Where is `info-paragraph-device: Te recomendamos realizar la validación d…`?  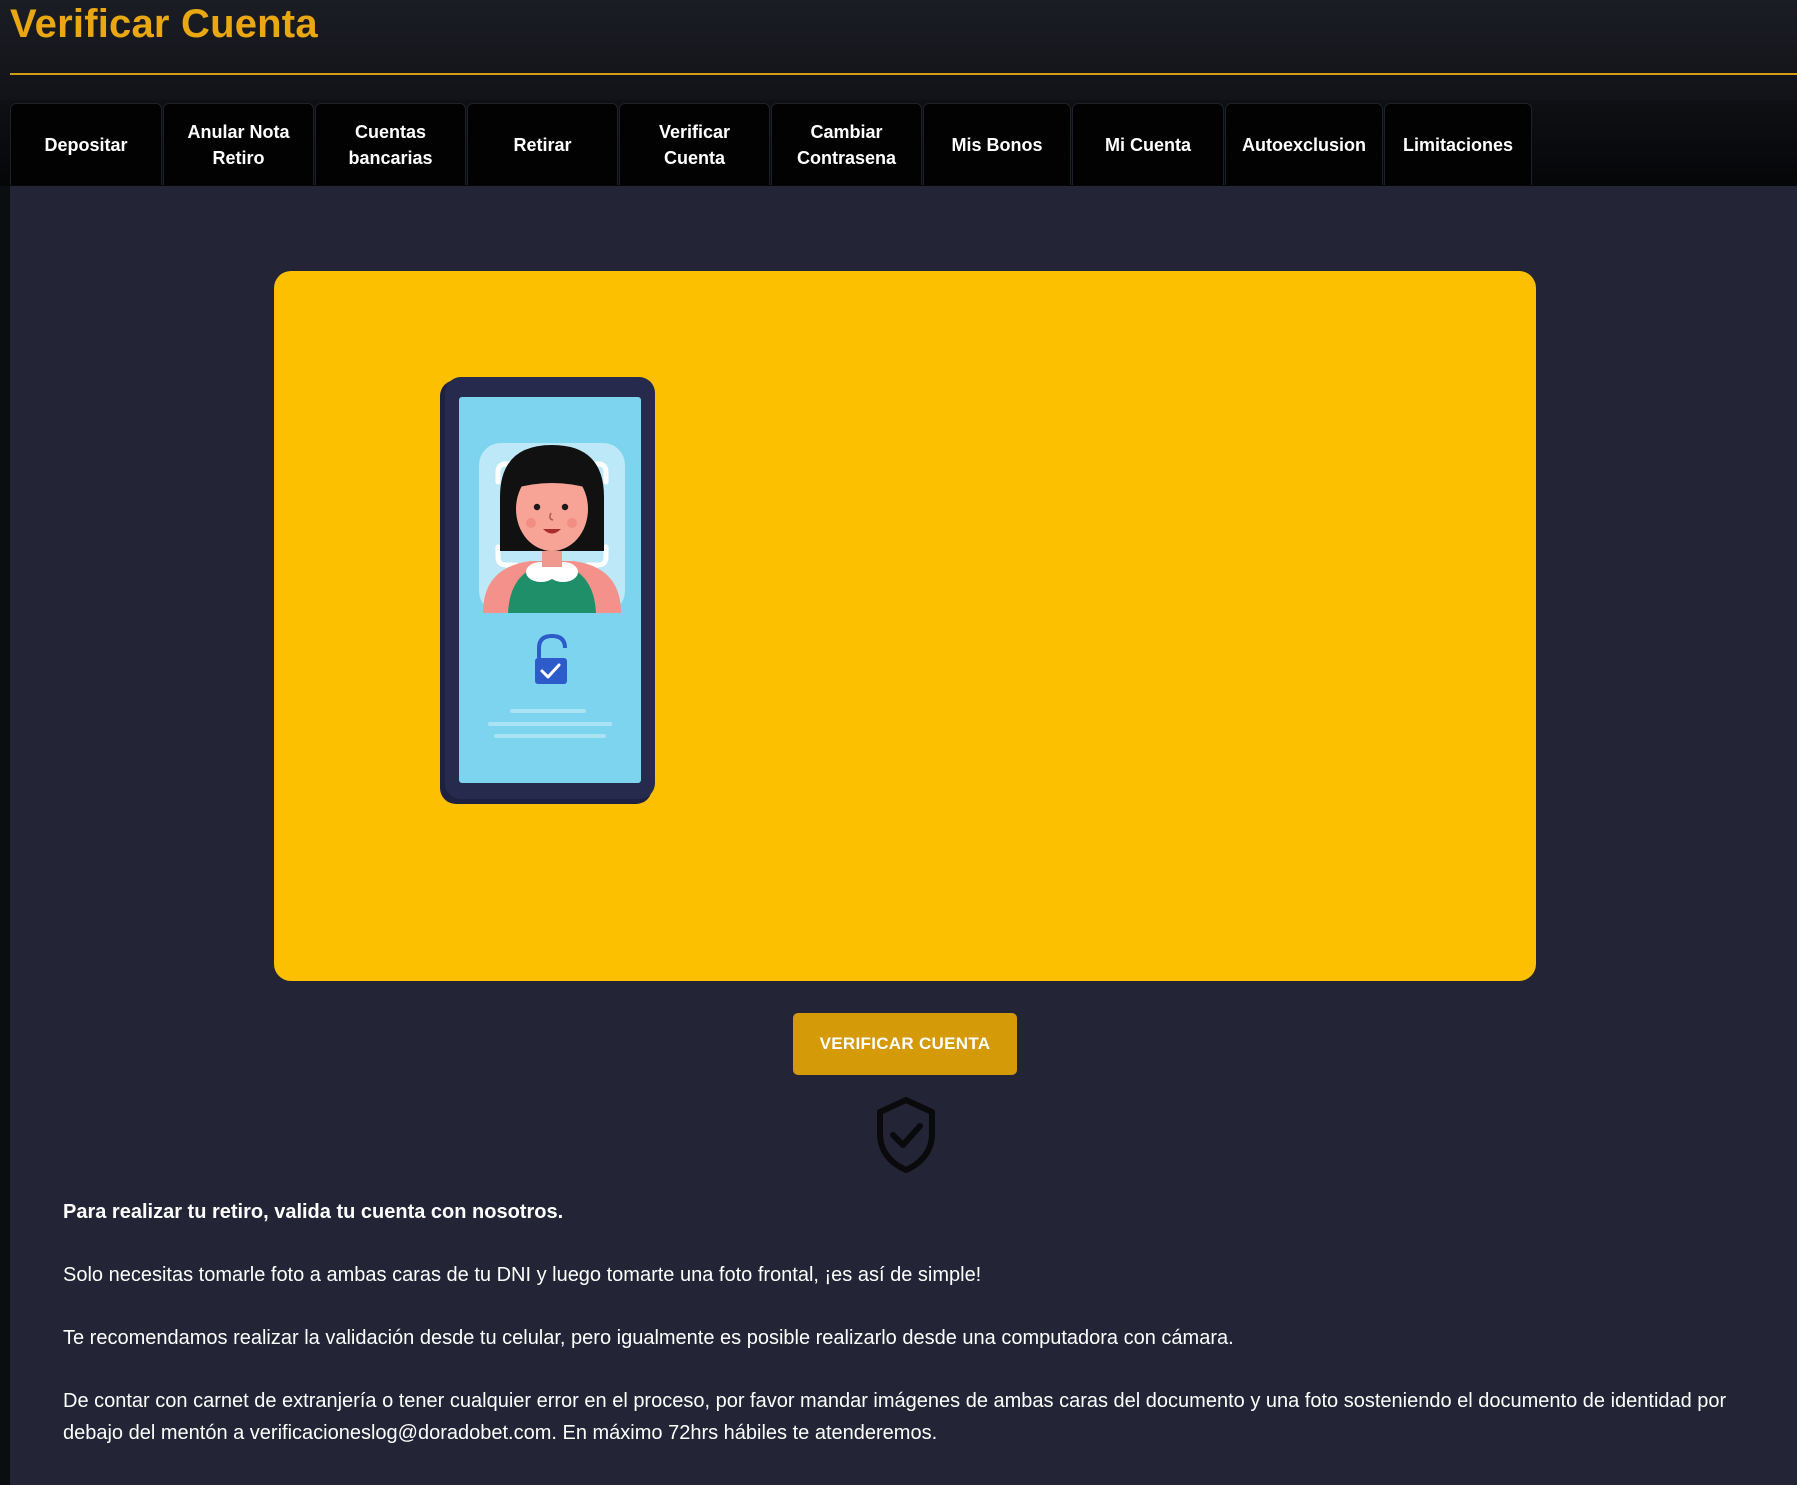
info-paragraph-device: Te recomendamos realizar la validación d… is located at coordinates (648, 1338).